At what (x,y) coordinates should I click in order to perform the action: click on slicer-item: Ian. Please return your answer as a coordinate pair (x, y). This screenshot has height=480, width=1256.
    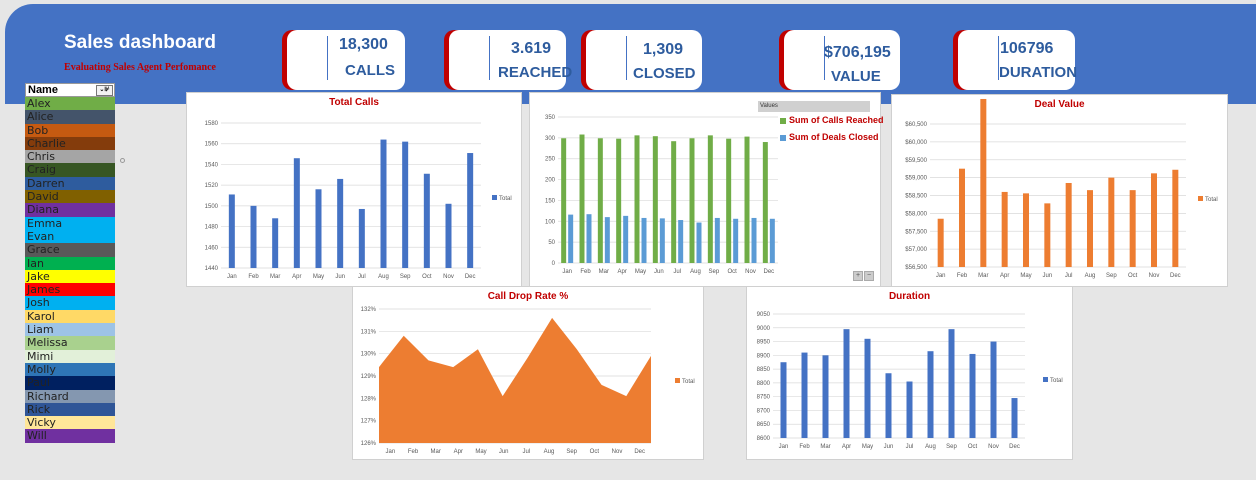
    Looking at the image, I should click on (70, 263).